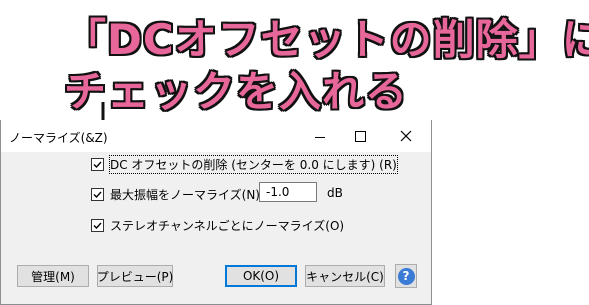 The height and width of the screenshot is (305, 589). I want to click on dialog-title: ノーマライズ(&Z), so click(58, 138).